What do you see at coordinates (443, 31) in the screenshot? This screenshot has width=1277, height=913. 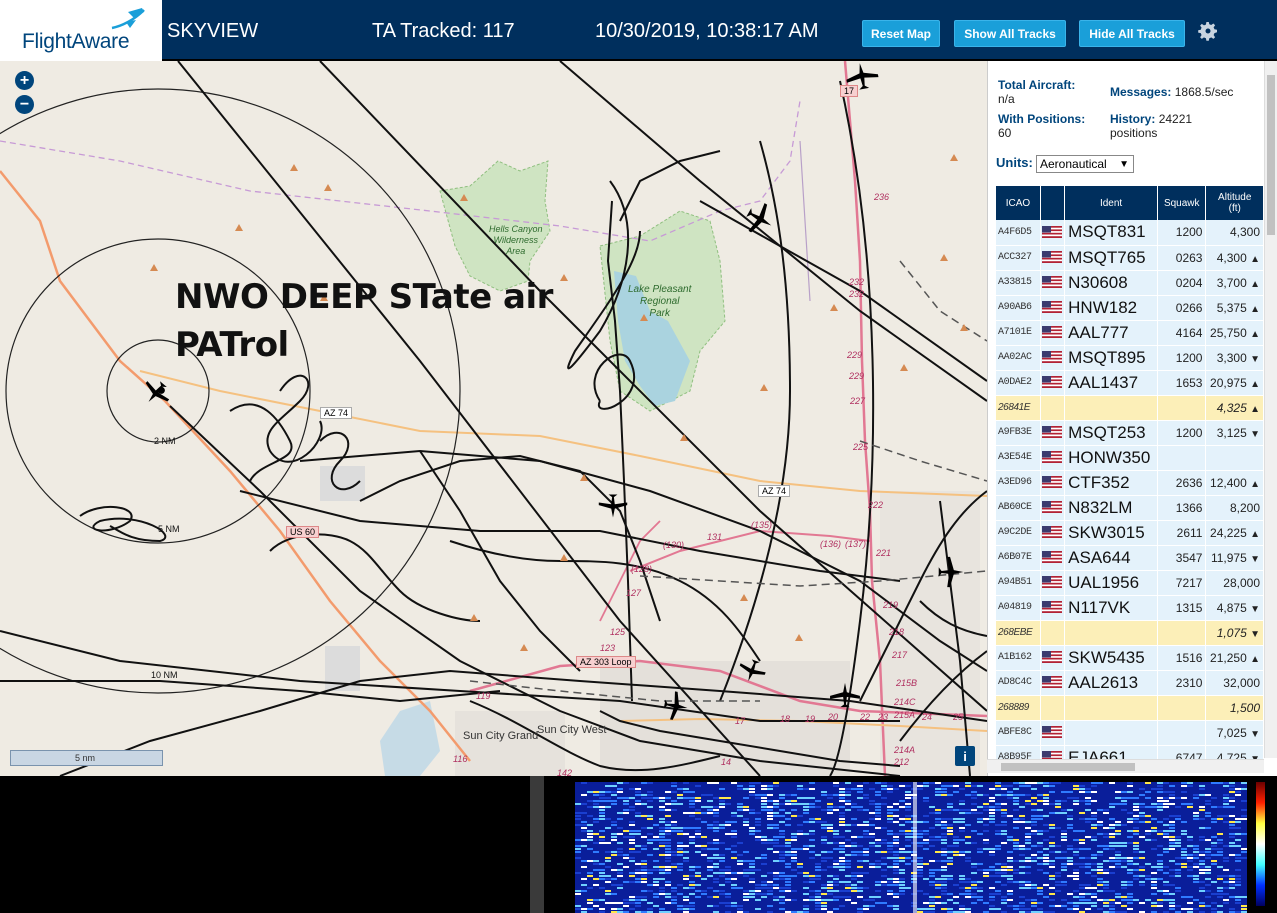 I see `tracked-count: TA Tracked: 117` at bounding box center [443, 31].